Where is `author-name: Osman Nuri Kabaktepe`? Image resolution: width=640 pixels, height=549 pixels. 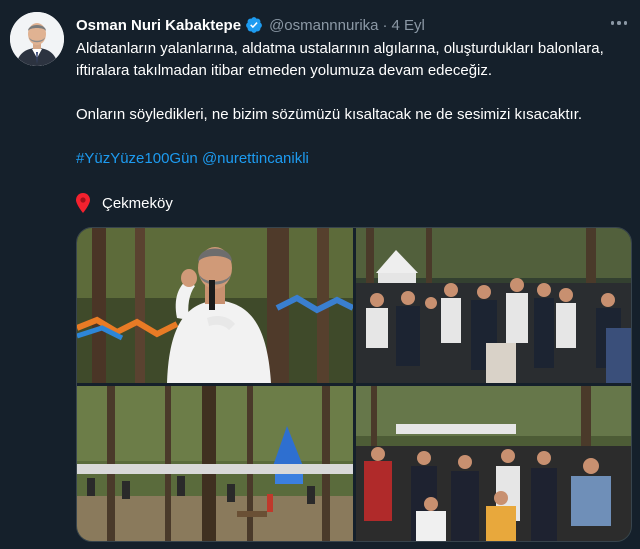 author-name: Osman Nuri Kabaktepe is located at coordinates (158, 25).